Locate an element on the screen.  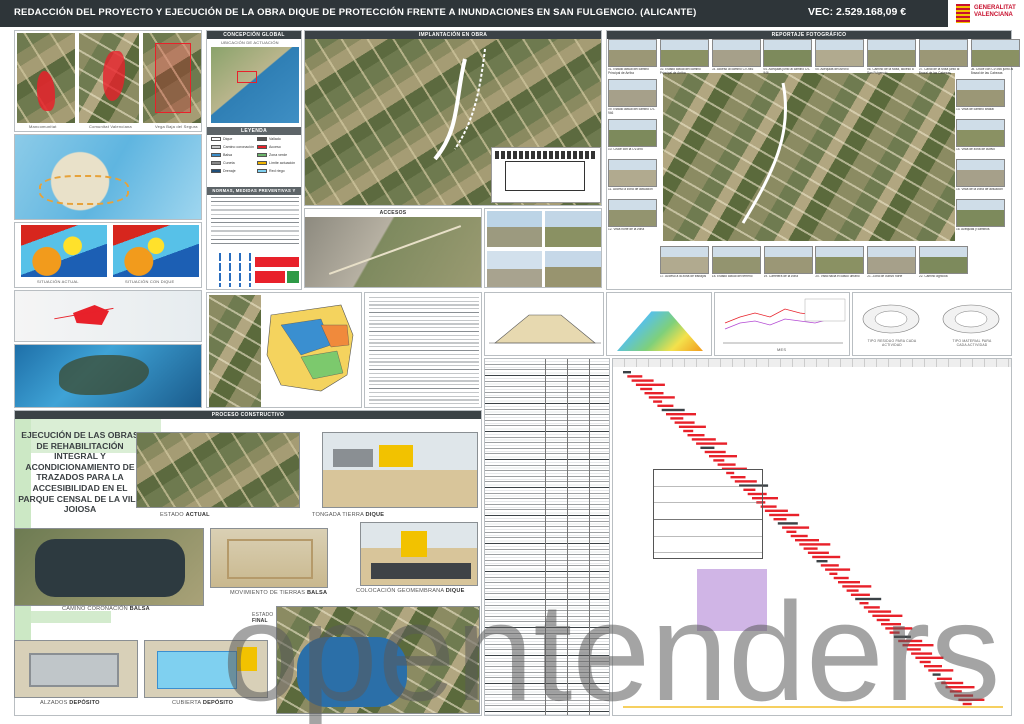
implantacion-panel: IMPLANTACIÓN EN OBRA is located at coordinates (453, 118).